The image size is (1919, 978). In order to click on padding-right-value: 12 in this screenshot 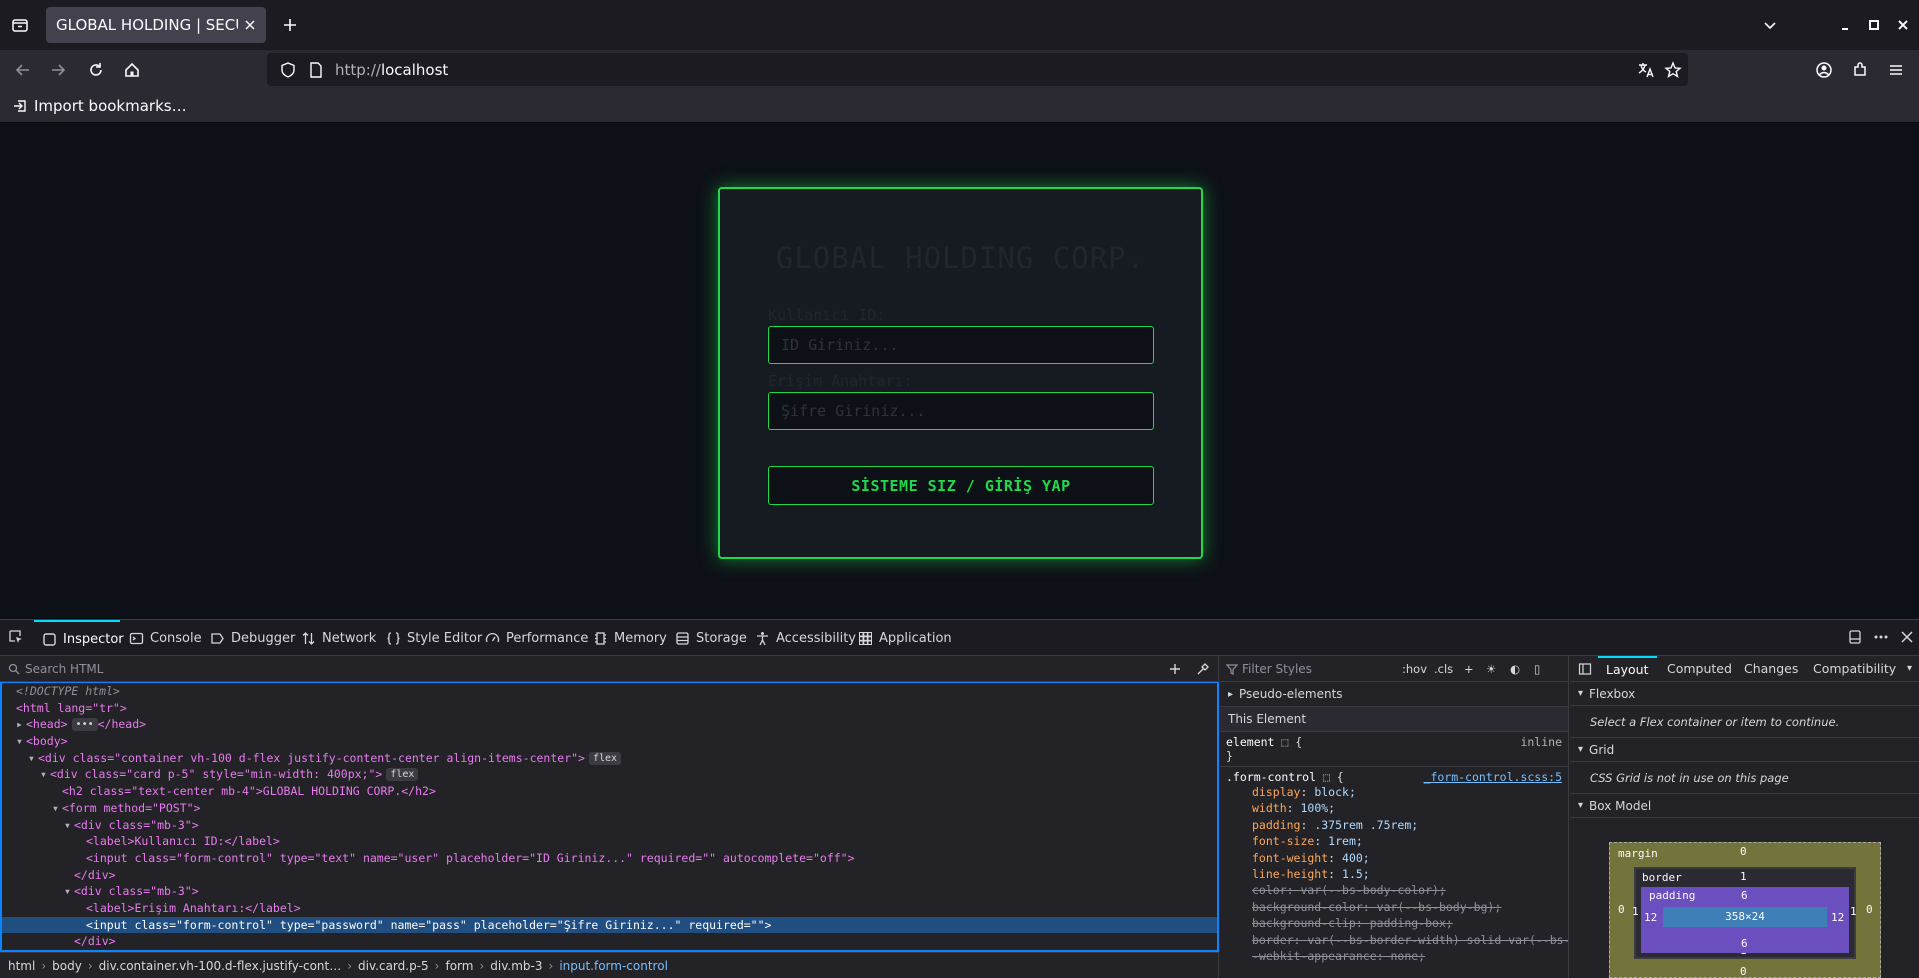, I will do `click(1837, 917)`.